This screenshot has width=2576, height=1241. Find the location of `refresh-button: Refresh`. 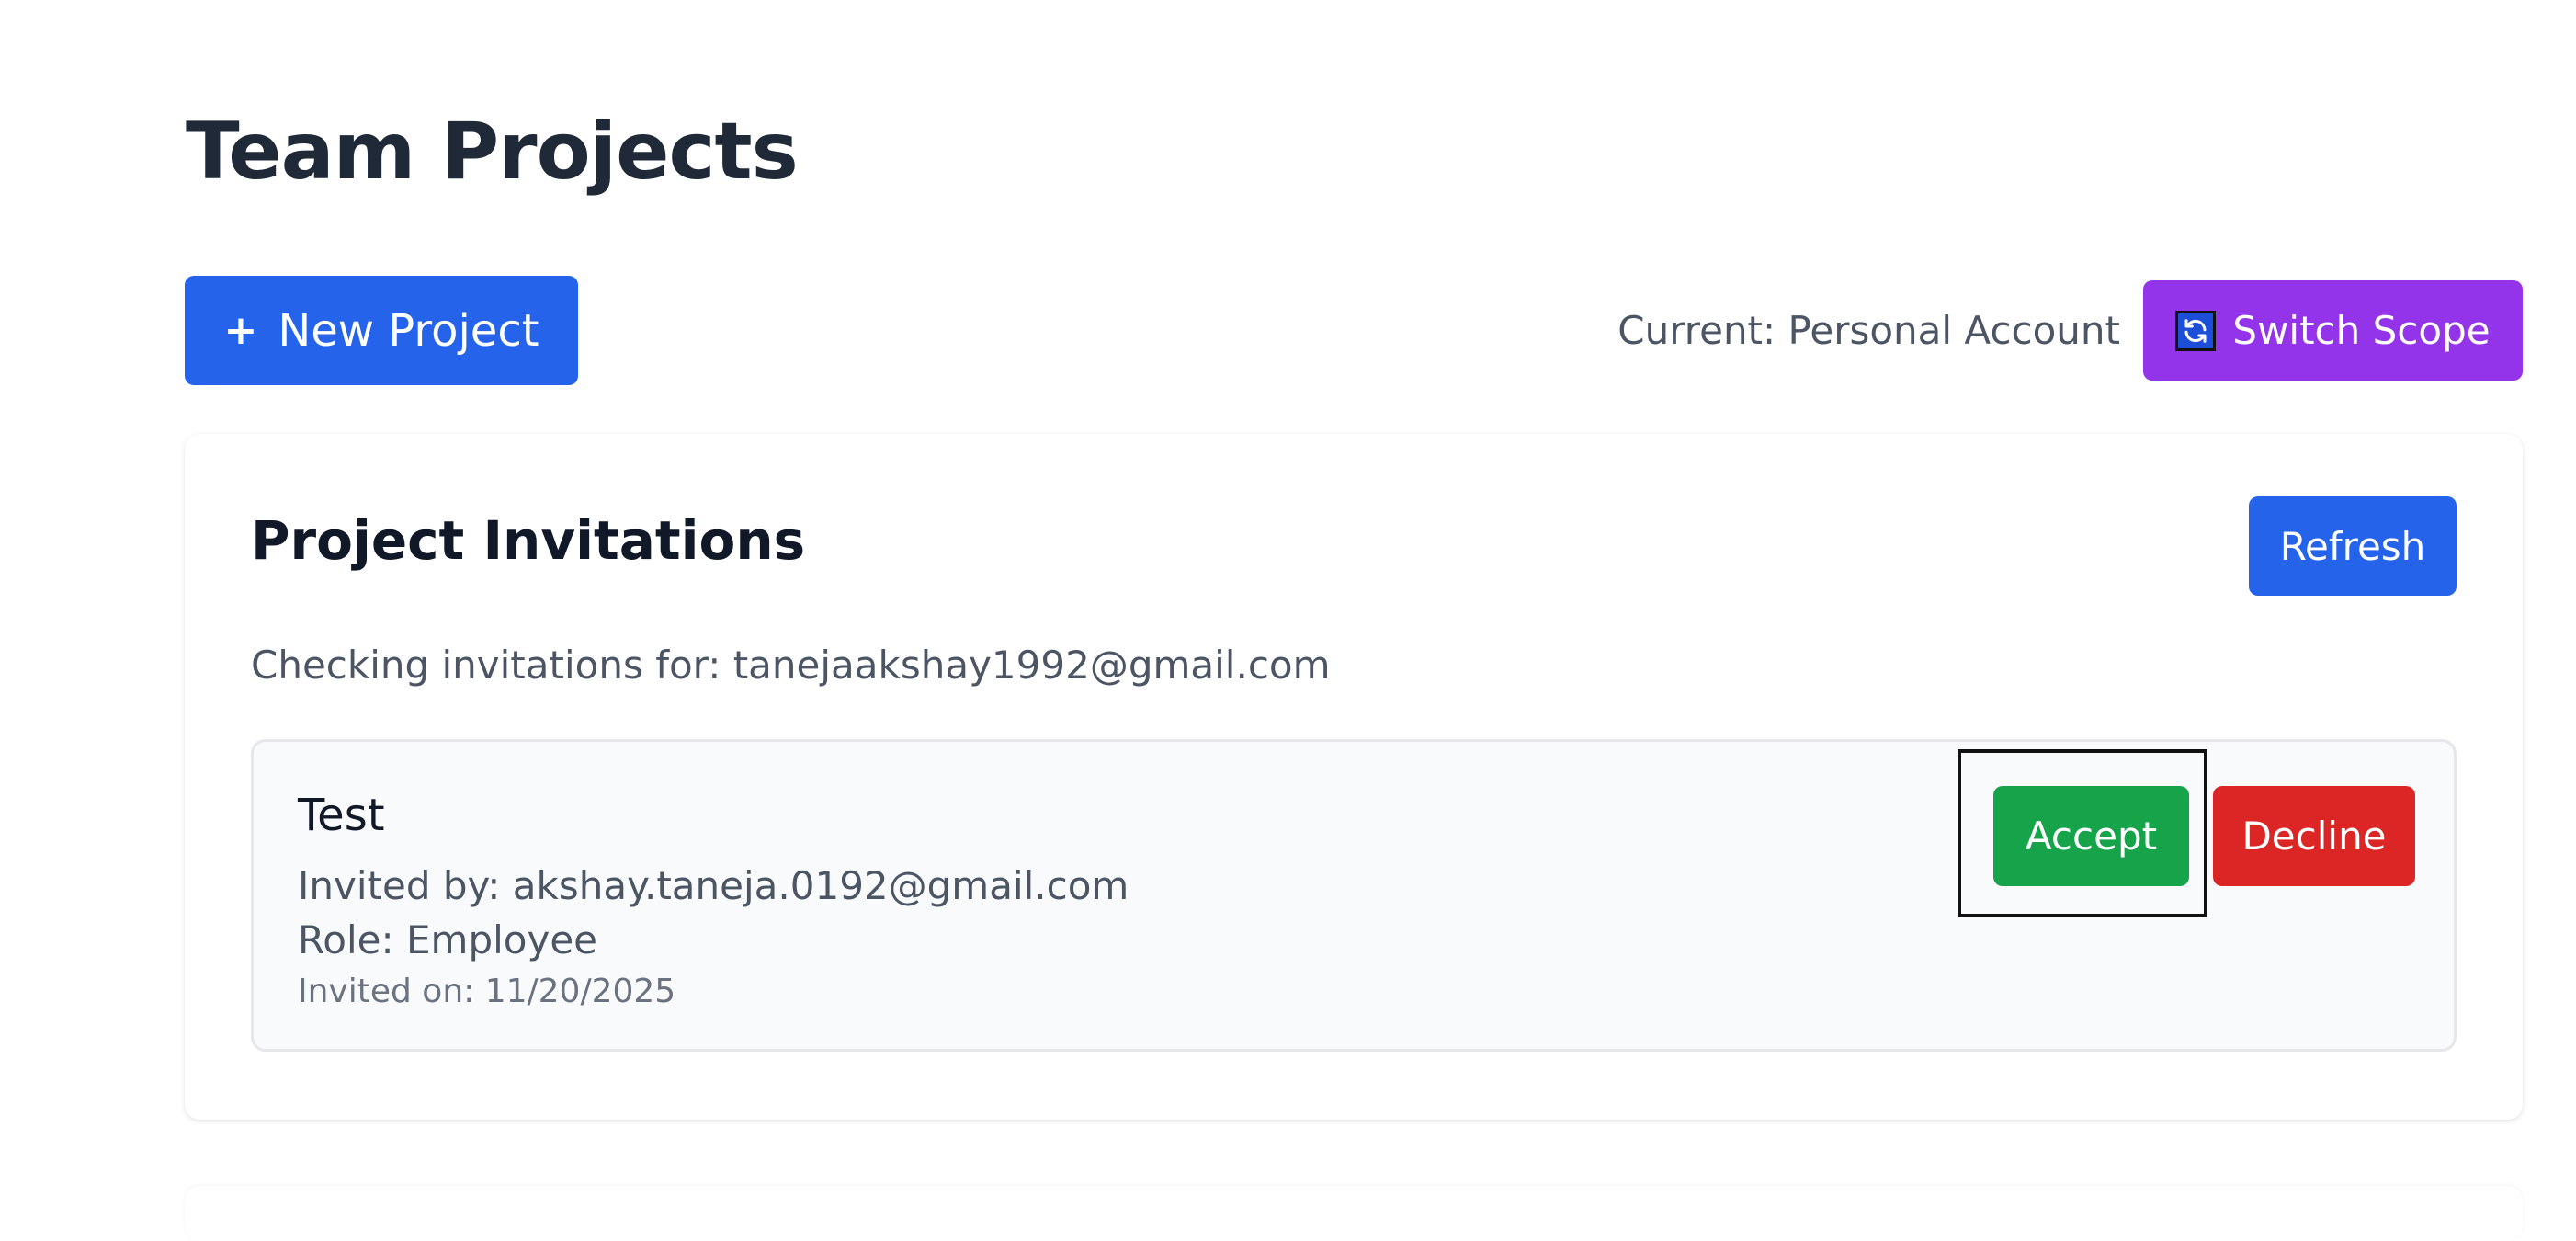

refresh-button: Refresh is located at coordinates (2353, 546).